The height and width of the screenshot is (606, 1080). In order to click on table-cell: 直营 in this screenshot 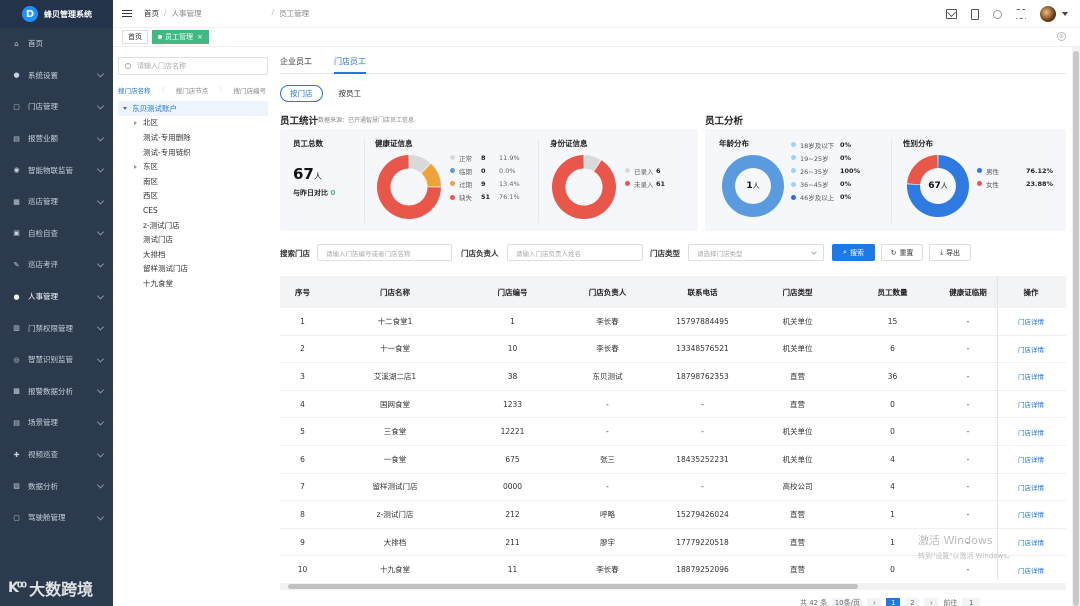, I will do `click(797, 514)`.